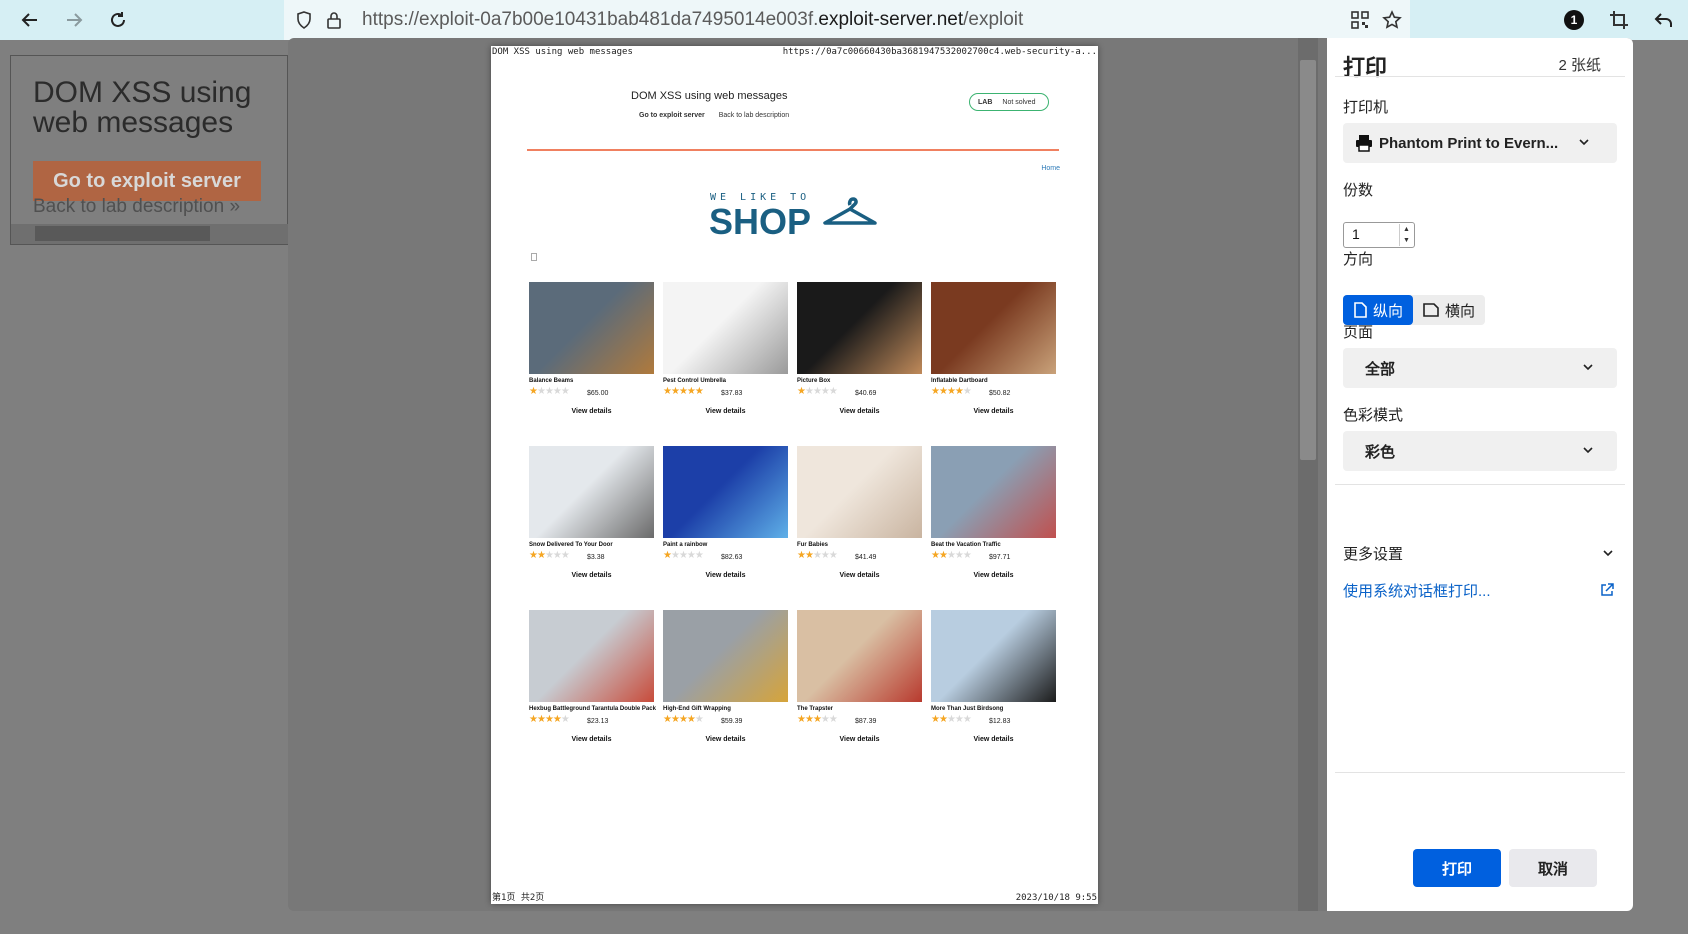  What do you see at coordinates (1019, 102) in the screenshot?
I see `lab-status-text: Not solved` at bounding box center [1019, 102].